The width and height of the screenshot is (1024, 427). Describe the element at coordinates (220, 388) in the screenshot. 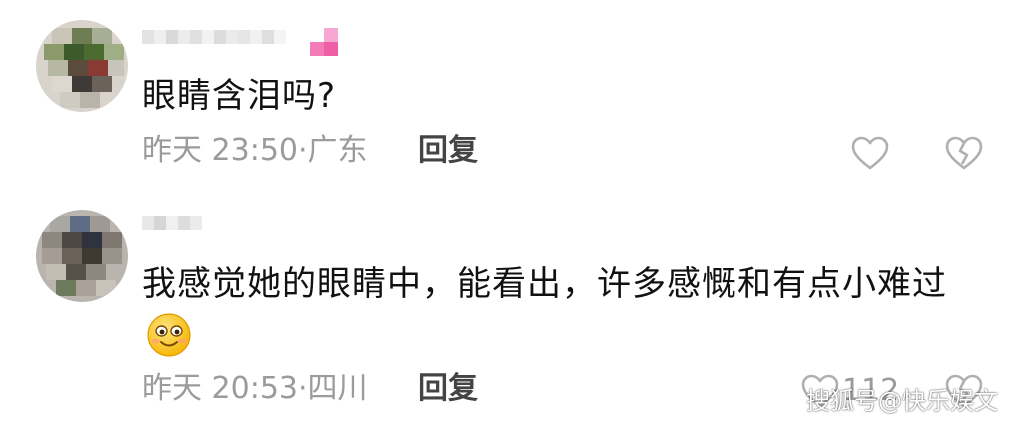

I see `comment-time: 昨天 20:53` at that location.